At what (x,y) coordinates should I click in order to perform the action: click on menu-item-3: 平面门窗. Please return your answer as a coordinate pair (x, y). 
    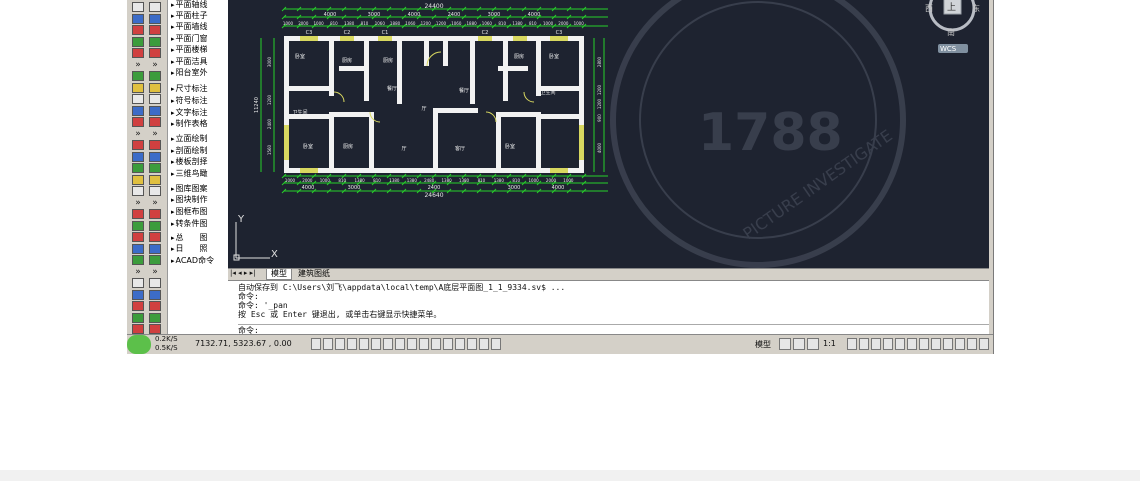
    Looking at the image, I should click on (189, 39).